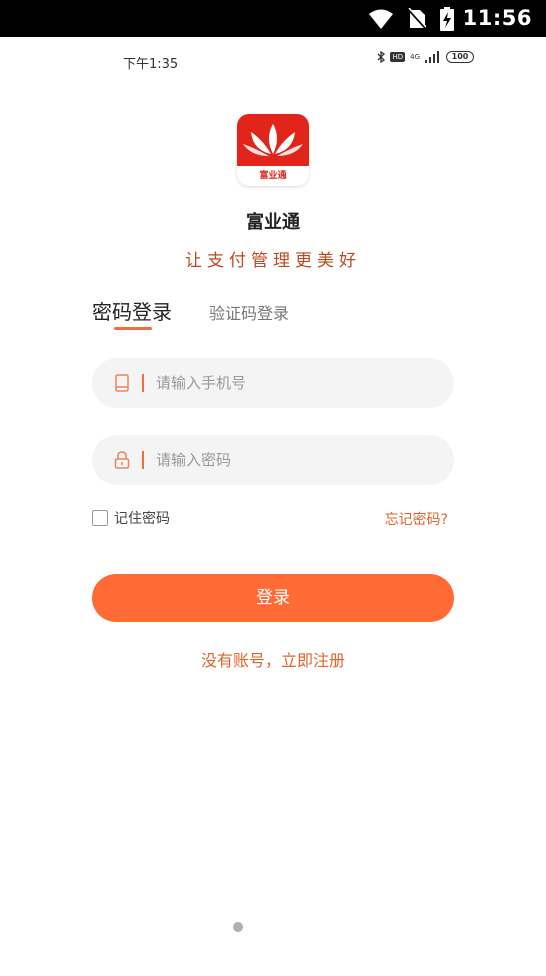 This screenshot has width=546, height=976. Describe the element at coordinates (122, 460) in the screenshot. I see `lock-icon` at that location.